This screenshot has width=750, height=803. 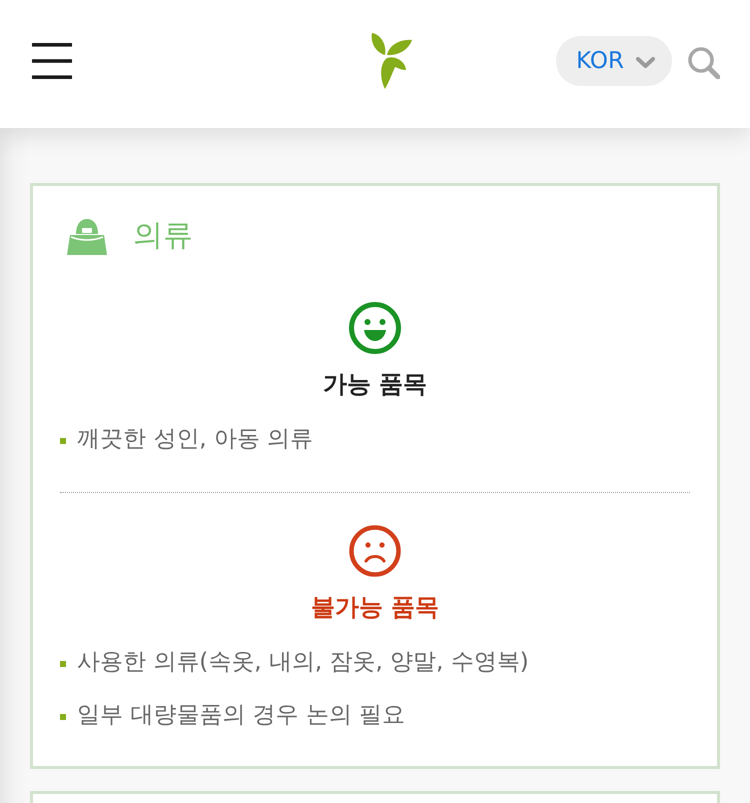 I want to click on category-title: 의류, so click(x=163, y=236).